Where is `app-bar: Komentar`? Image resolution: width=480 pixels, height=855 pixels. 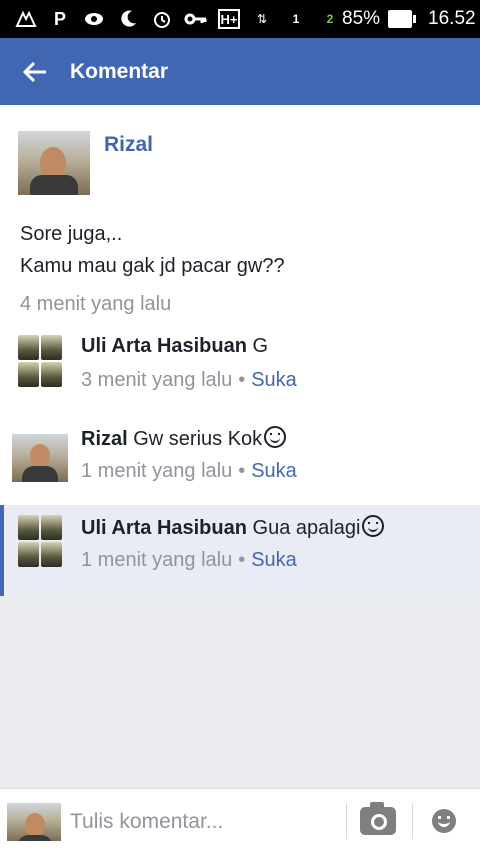
app-bar: Komentar is located at coordinates (240, 71).